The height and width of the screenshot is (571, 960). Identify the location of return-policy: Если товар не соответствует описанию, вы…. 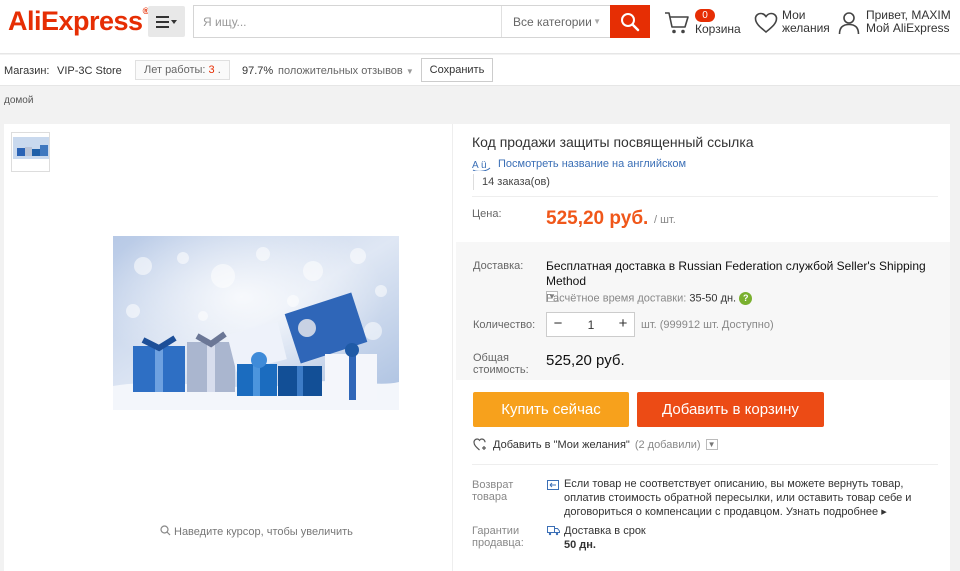
(738, 498).